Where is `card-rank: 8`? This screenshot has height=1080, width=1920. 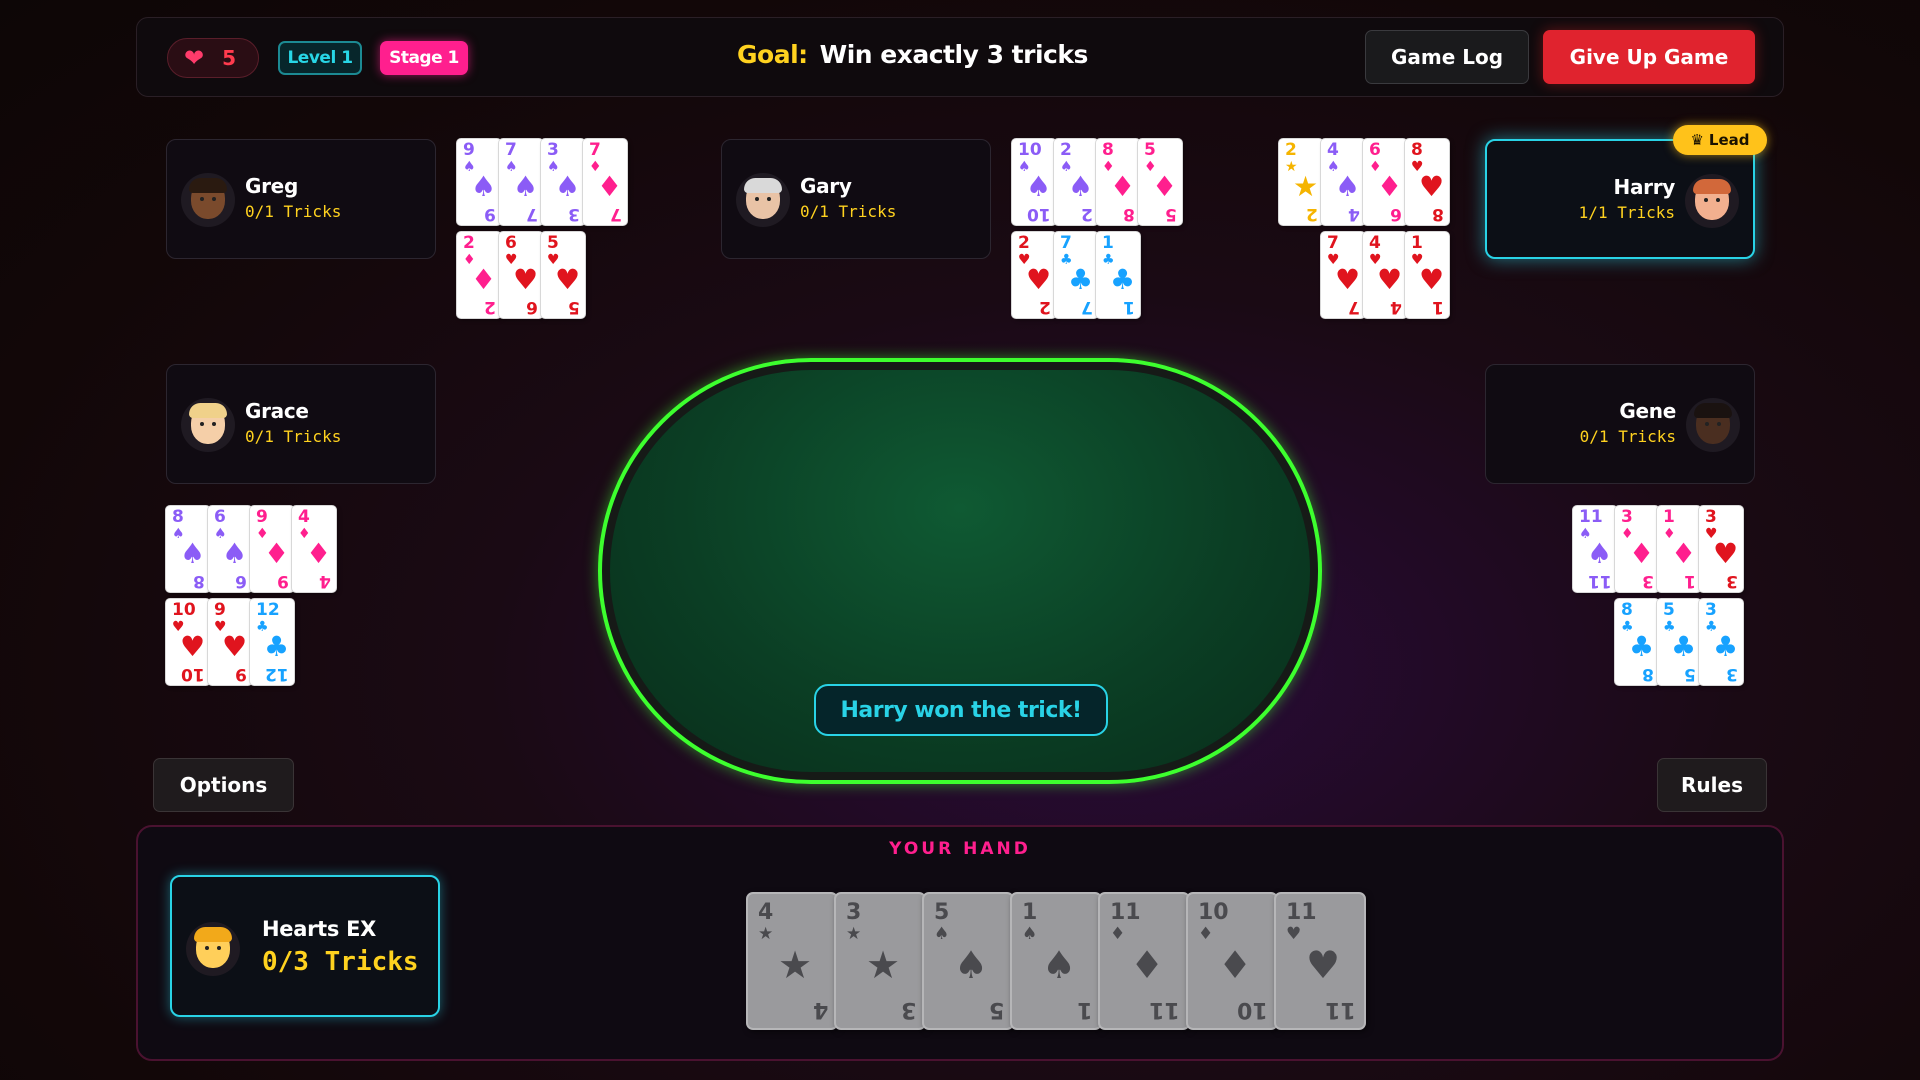
card-rank: 8 is located at coordinates (178, 517).